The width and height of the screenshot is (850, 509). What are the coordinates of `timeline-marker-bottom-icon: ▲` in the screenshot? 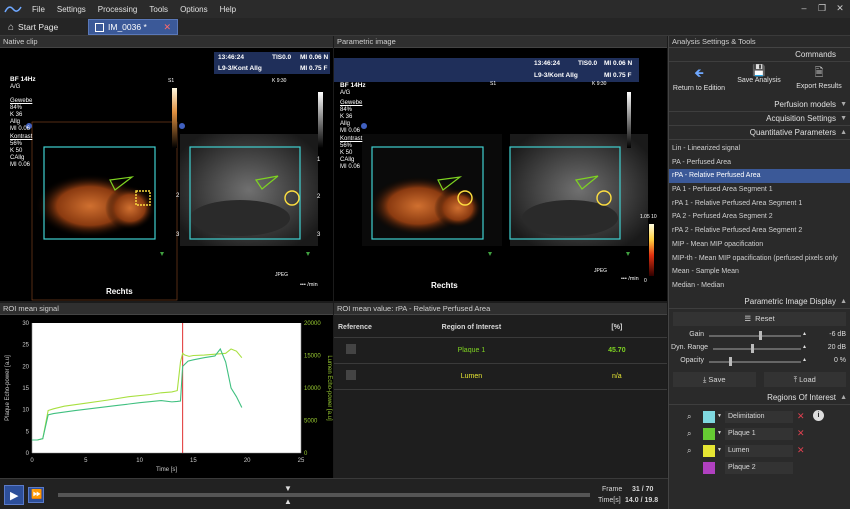 It's located at (288, 501).